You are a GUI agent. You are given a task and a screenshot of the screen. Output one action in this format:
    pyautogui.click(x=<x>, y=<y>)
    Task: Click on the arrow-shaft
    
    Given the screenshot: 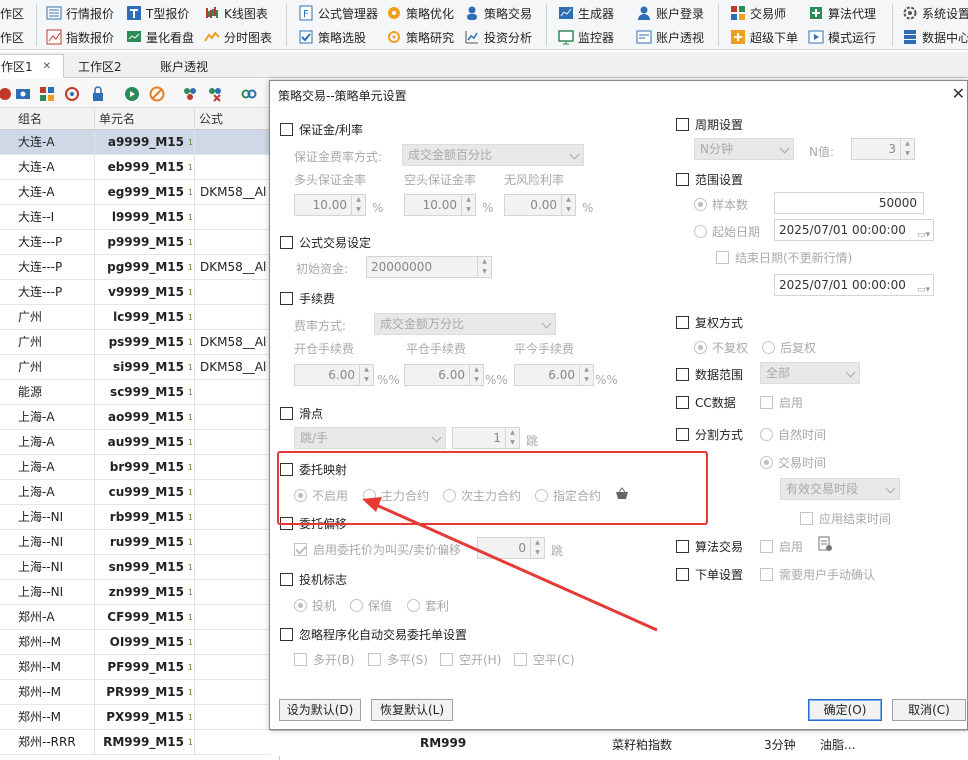 What is the action you would take?
    pyautogui.click(x=515, y=567)
    